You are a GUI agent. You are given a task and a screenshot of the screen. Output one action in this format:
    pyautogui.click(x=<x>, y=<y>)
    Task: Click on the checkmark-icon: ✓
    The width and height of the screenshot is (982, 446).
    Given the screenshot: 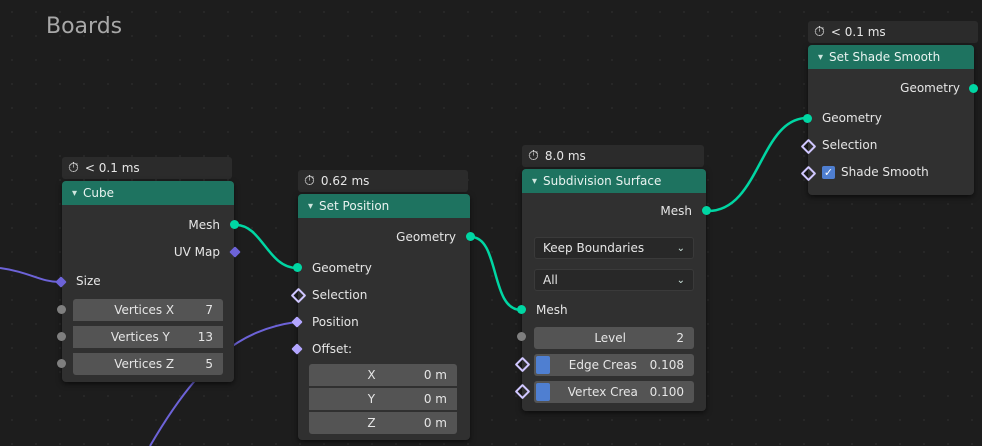 What is the action you would take?
    pyautogui.click(x=828, y=172)
    